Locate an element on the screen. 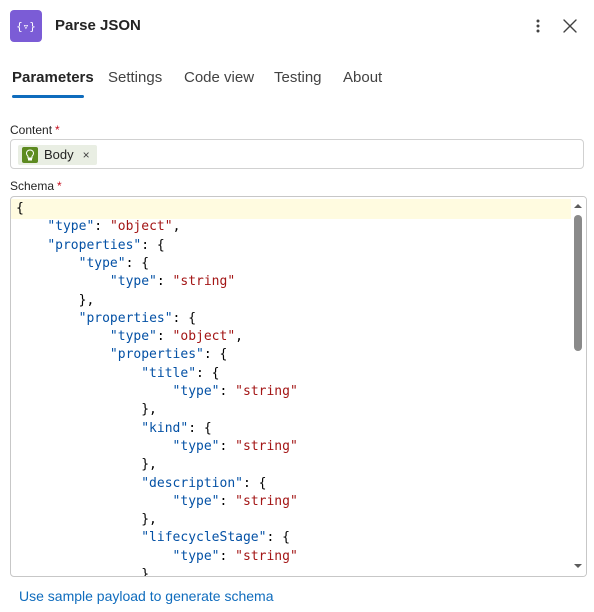  tab-parameters: Parameters is located at coordinates (53, 78).